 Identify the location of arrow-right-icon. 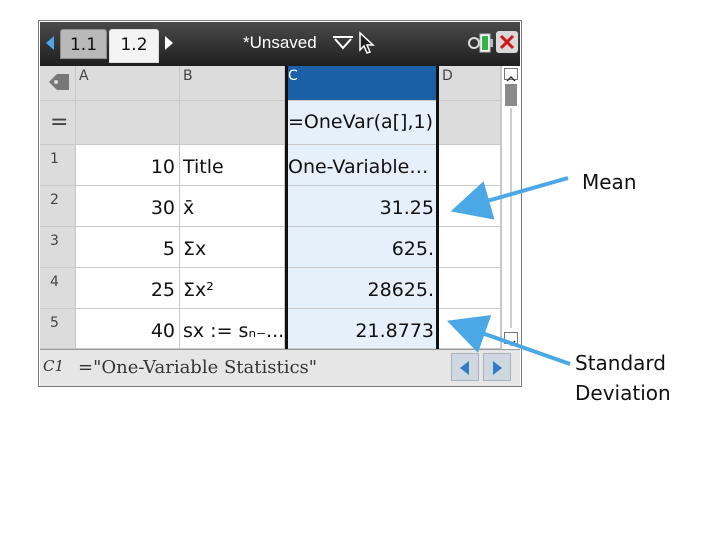
(497, 368).